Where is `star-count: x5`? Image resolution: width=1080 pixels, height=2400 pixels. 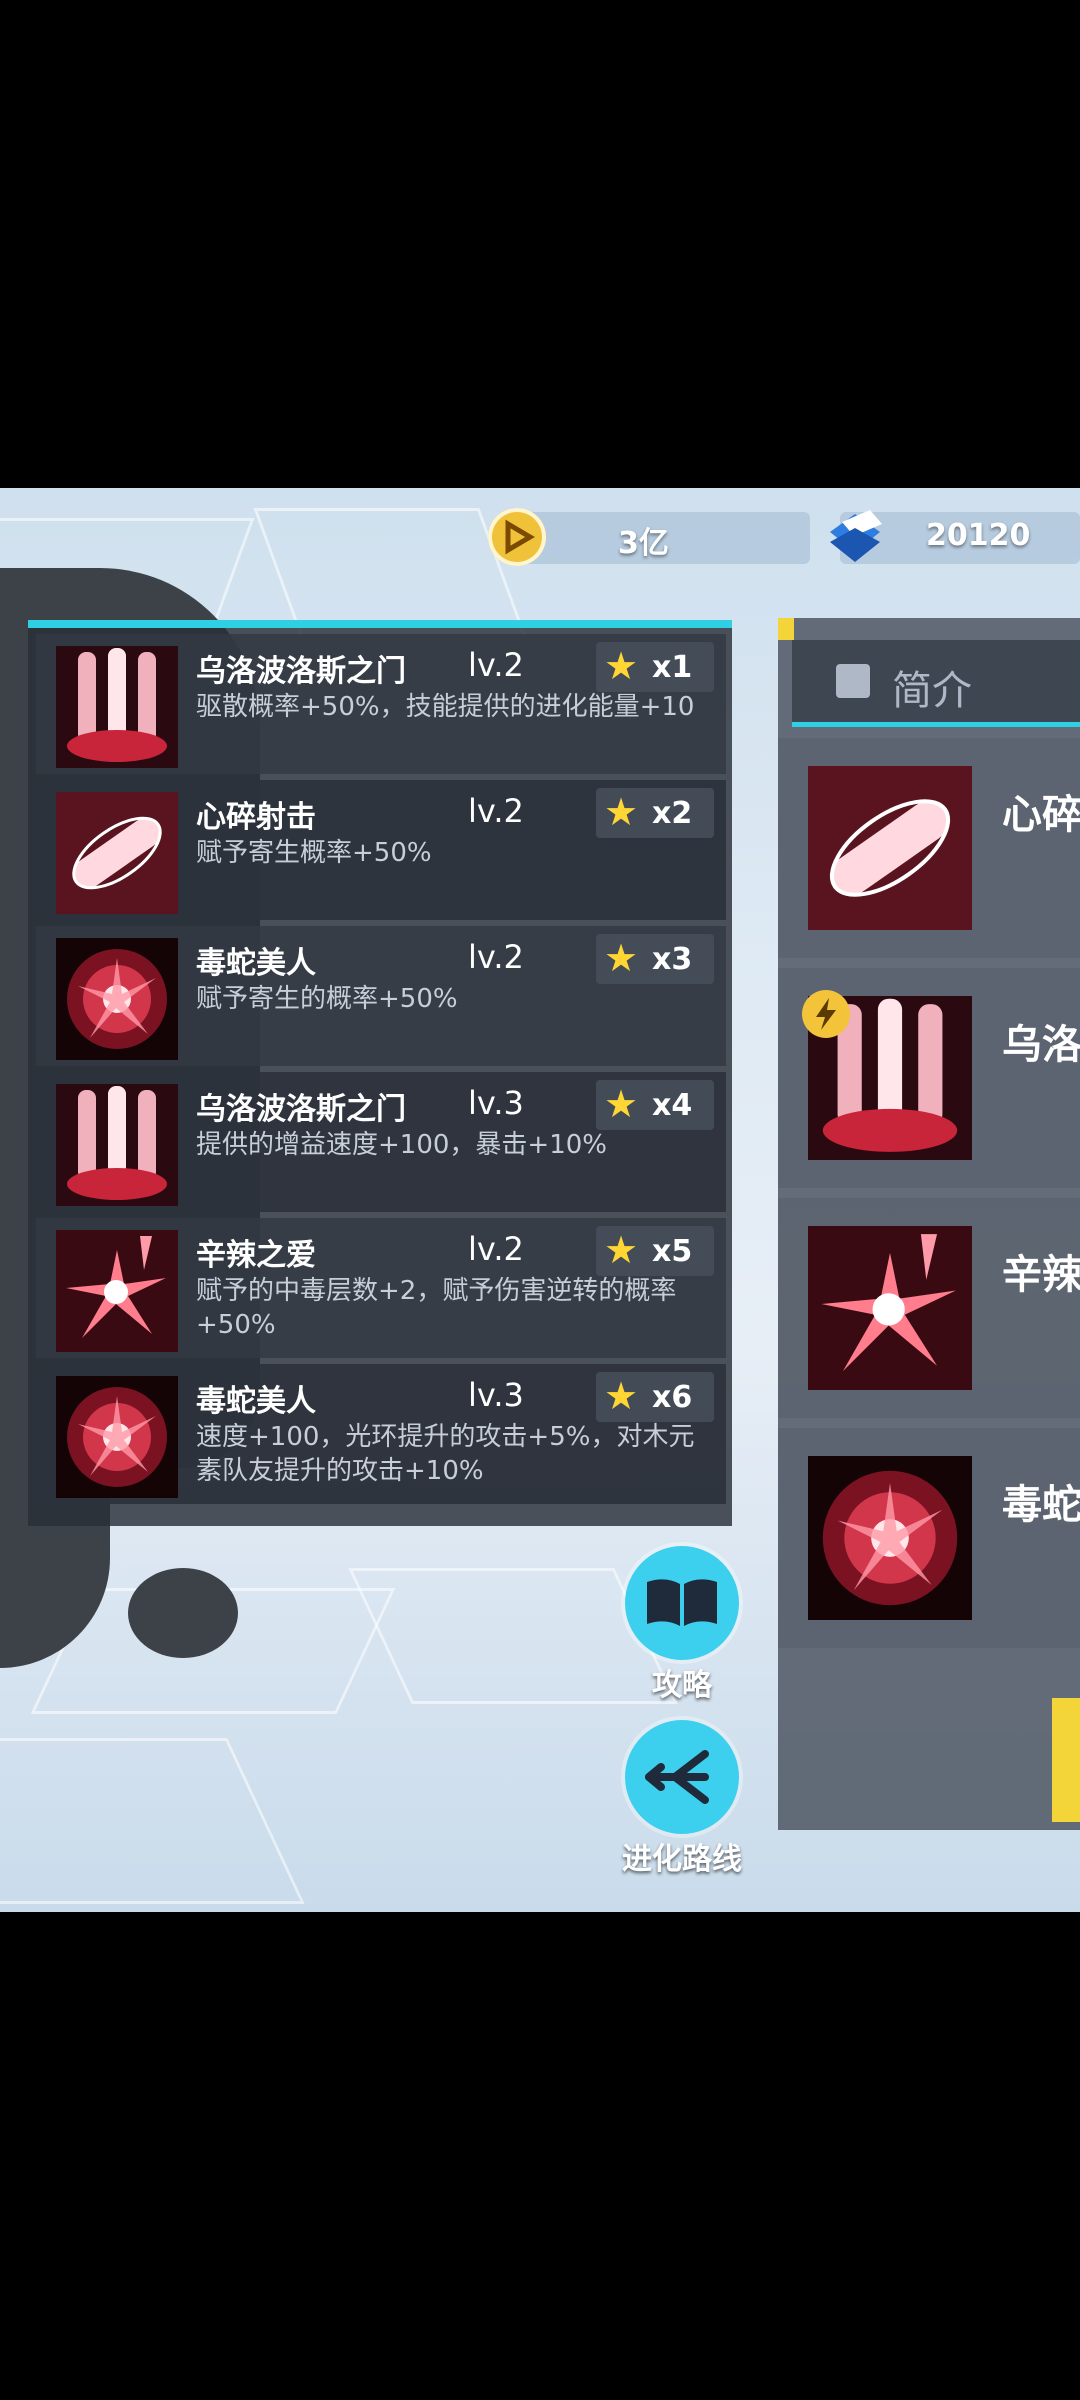
star-count: x5 is located at coordinates (672, 1251).